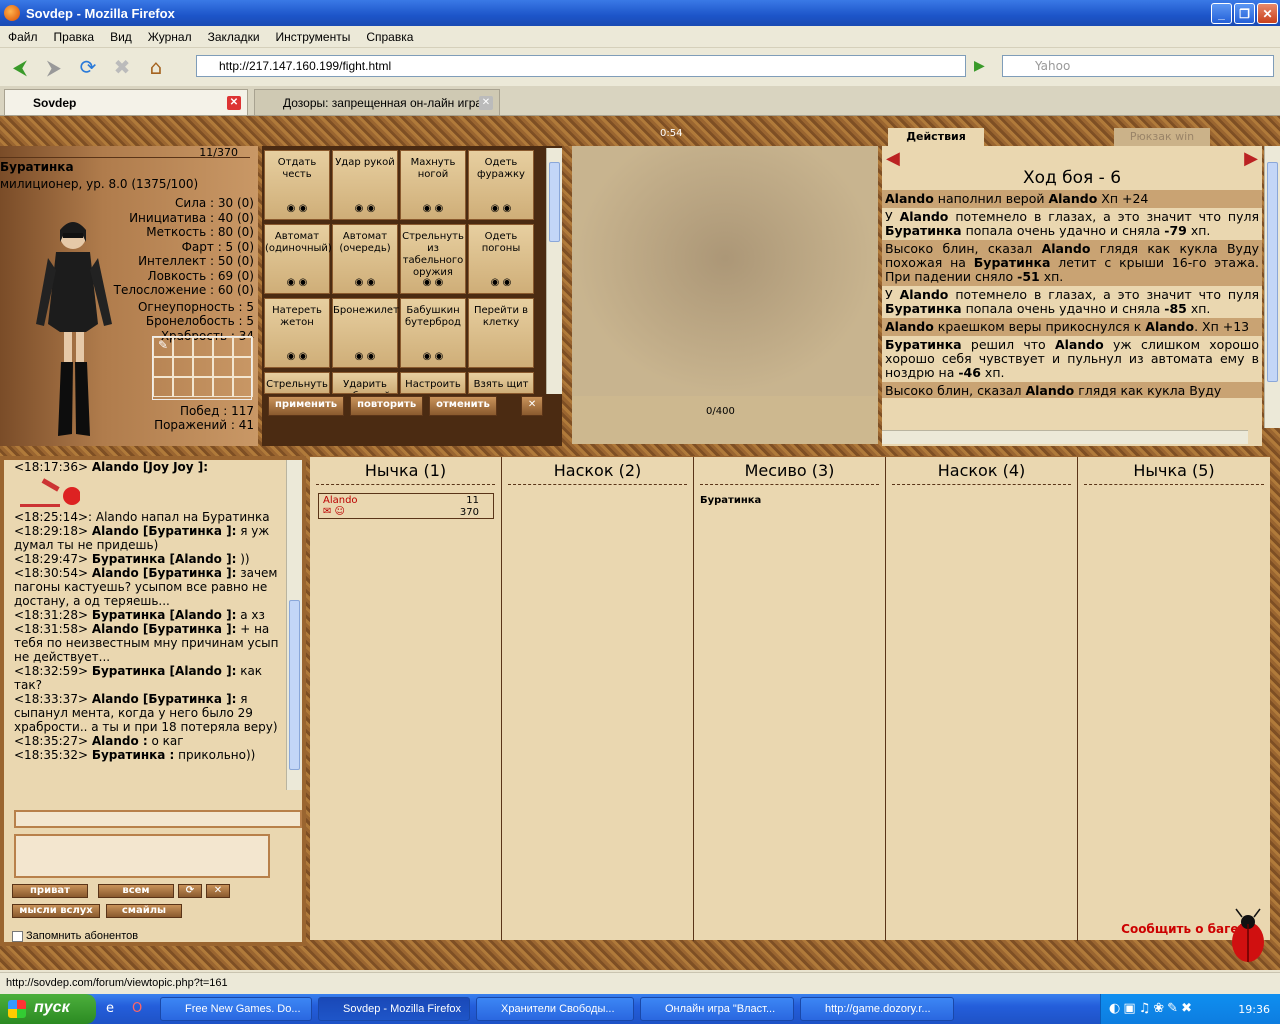 This screenshot has height=1024, width=1280. I want to click on tab-backpack: Рюкзак win, so click(1162, 137).